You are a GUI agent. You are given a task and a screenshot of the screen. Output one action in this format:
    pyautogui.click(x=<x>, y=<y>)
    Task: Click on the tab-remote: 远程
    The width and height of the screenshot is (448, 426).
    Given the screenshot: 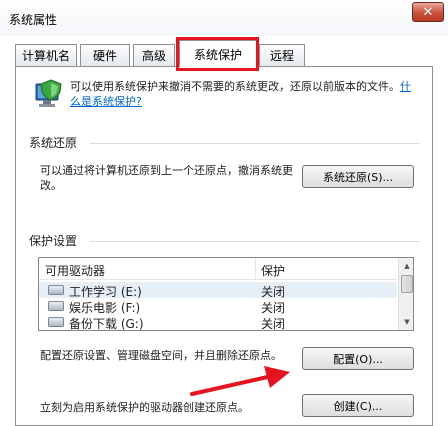 What is the action you would take?
    pyautogui.click(x=282, y=55)
    